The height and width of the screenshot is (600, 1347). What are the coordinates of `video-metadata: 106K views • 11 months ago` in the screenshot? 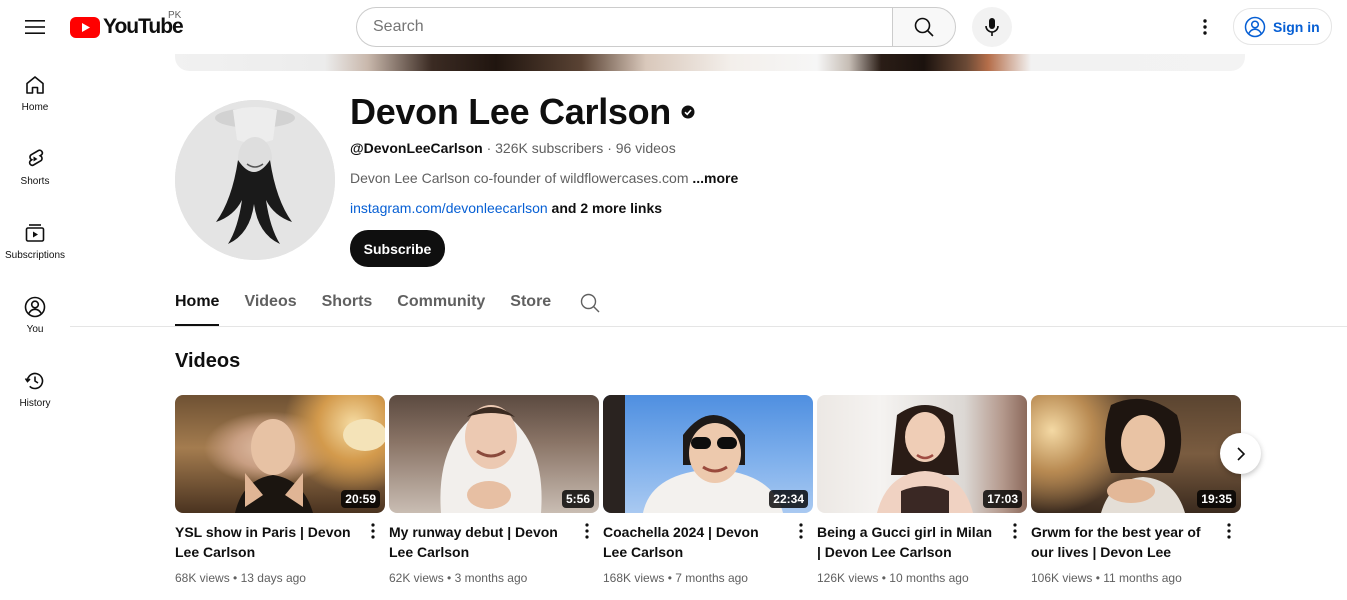 It's located at (1136, 578).